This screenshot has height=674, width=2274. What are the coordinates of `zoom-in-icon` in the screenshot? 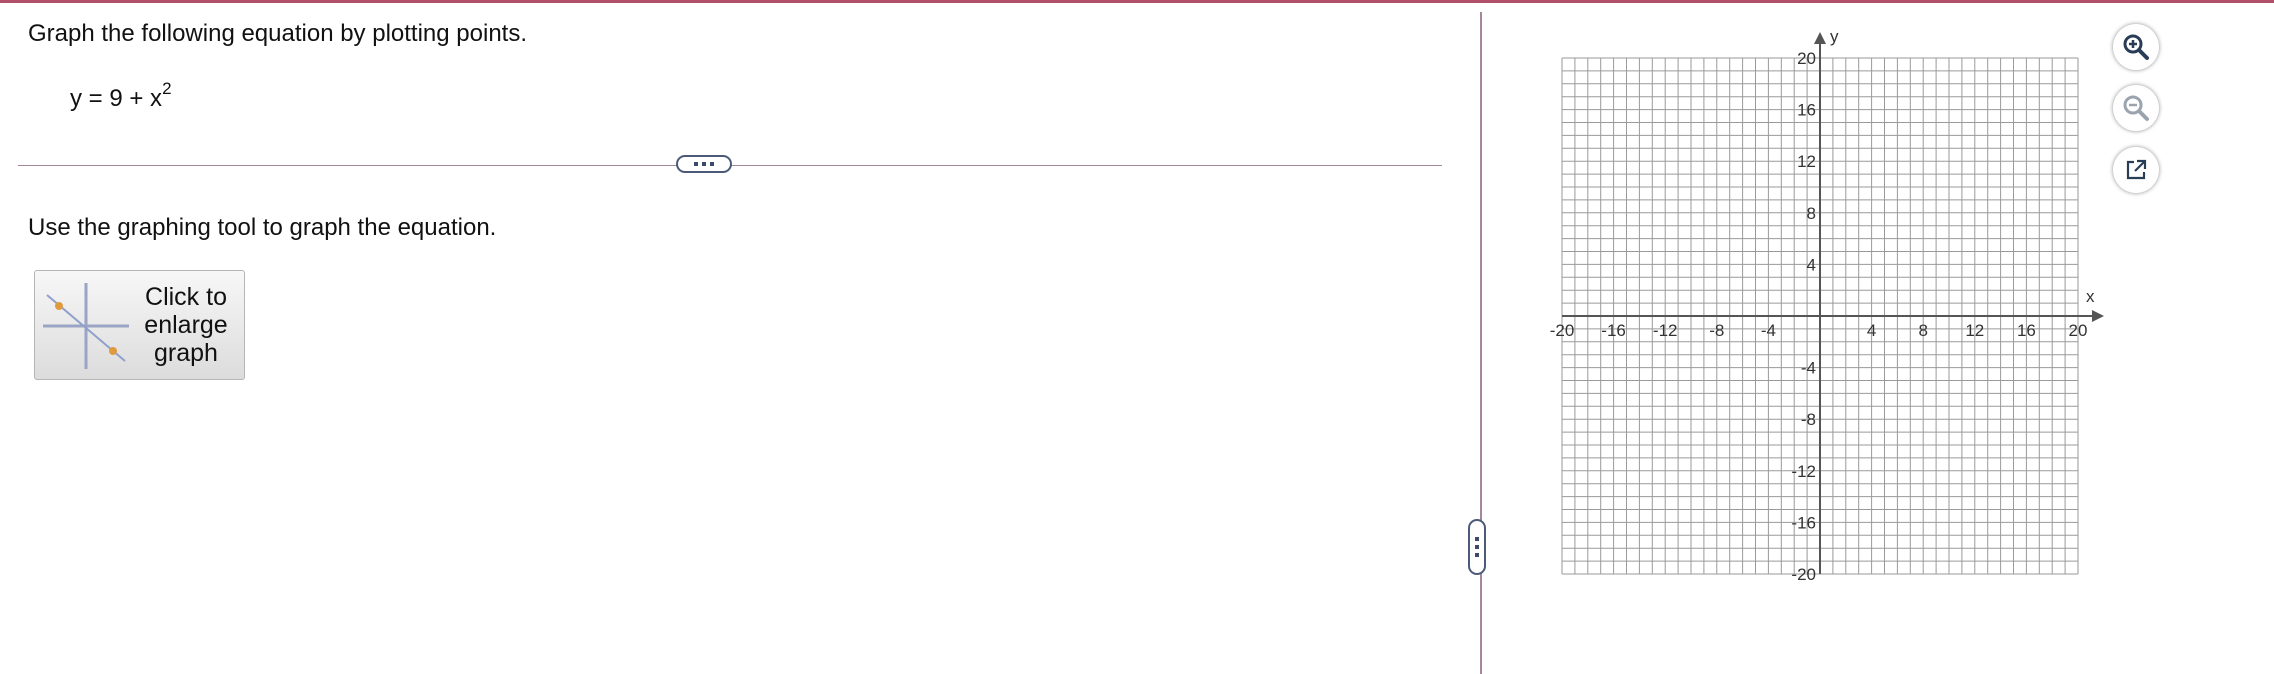 It's located at (2136, 47).